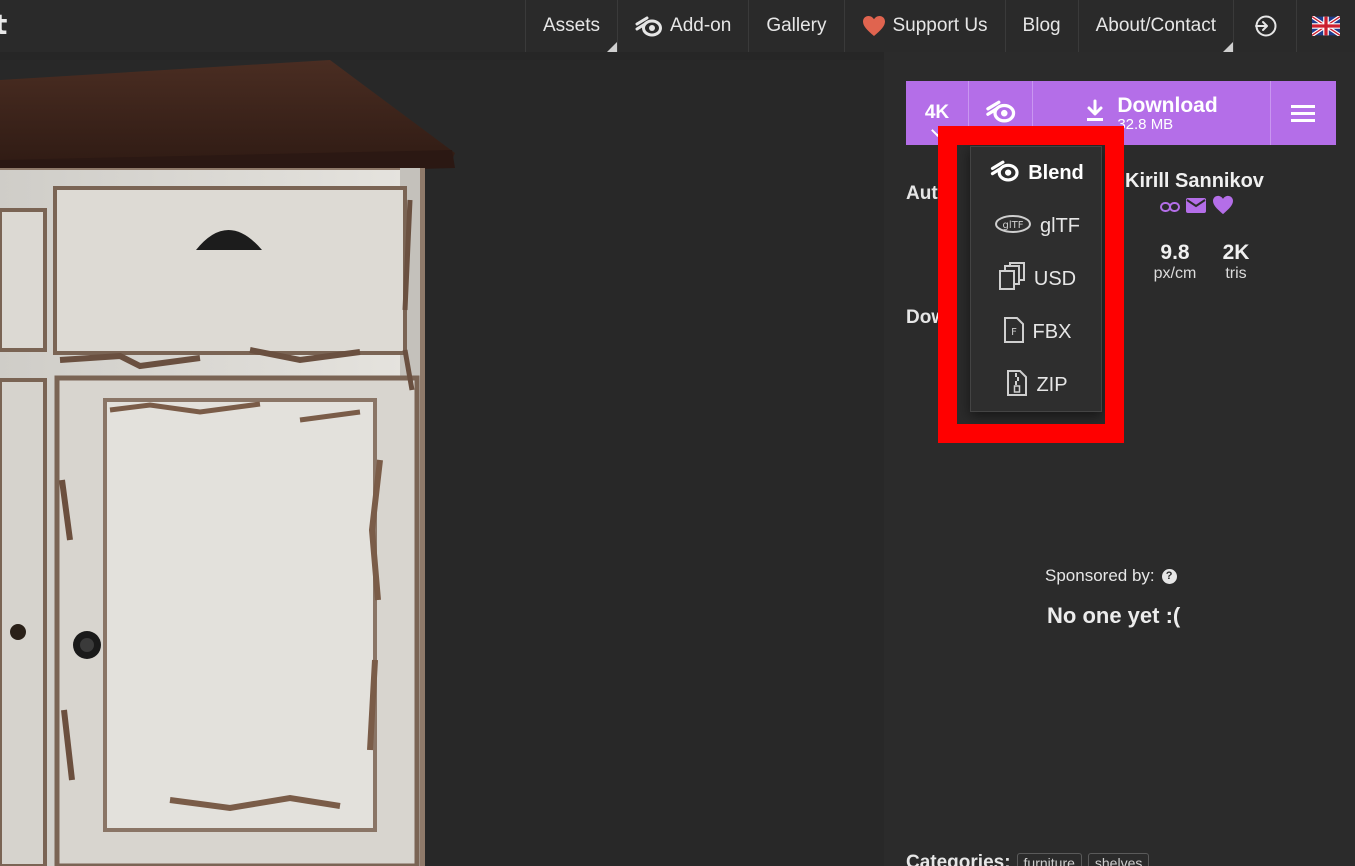 The image size is (1355, 866). I want to click on format-option-label: ZIP, so click(1052, 385).